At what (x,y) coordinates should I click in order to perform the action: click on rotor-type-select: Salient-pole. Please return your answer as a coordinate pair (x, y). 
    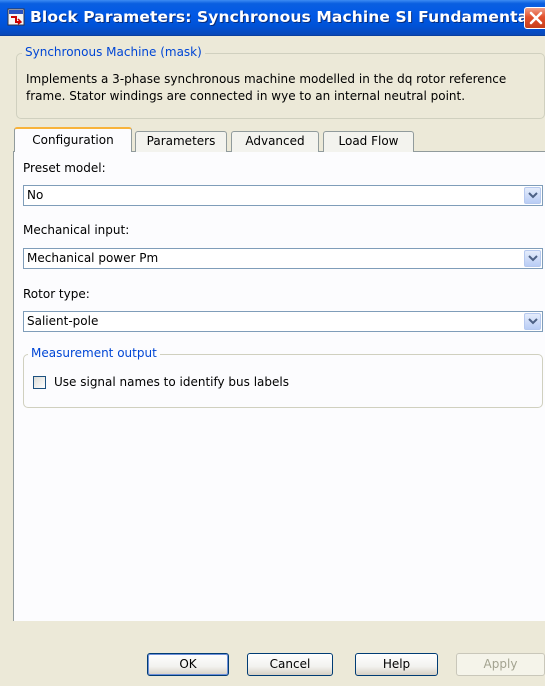
    Looking at the image, I should click on (283, 321).